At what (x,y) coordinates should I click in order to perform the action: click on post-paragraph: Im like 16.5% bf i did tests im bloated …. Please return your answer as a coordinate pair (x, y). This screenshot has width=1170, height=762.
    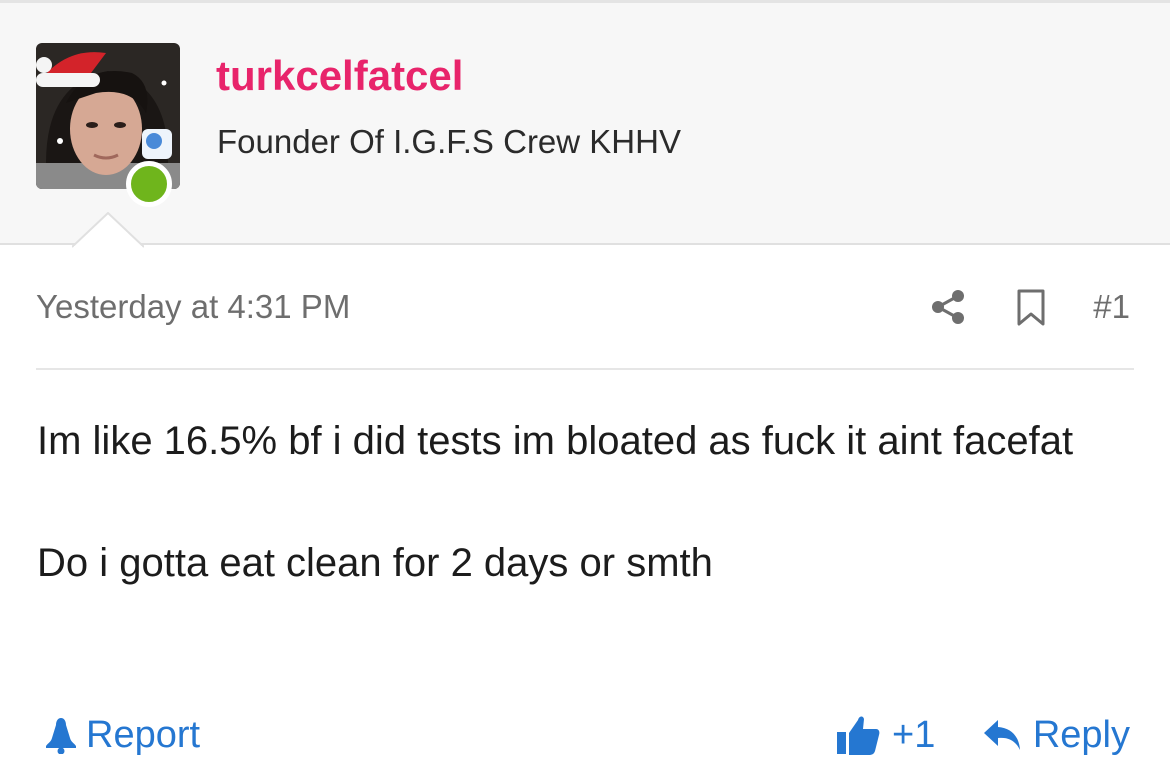
    Looking at the image, I should click on (555, 441).